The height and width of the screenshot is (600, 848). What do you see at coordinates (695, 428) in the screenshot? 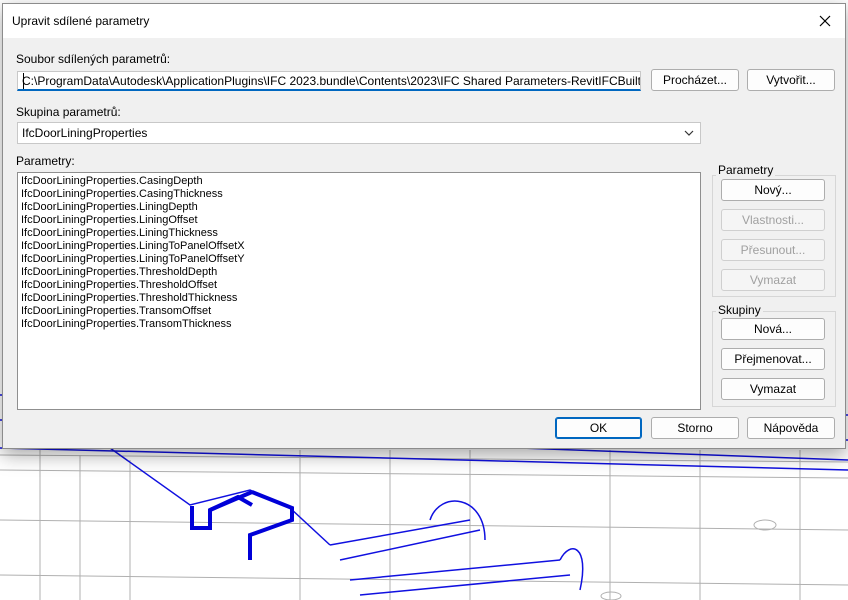
I see `cancel-button: Storno` at bounding box center [695, 428].